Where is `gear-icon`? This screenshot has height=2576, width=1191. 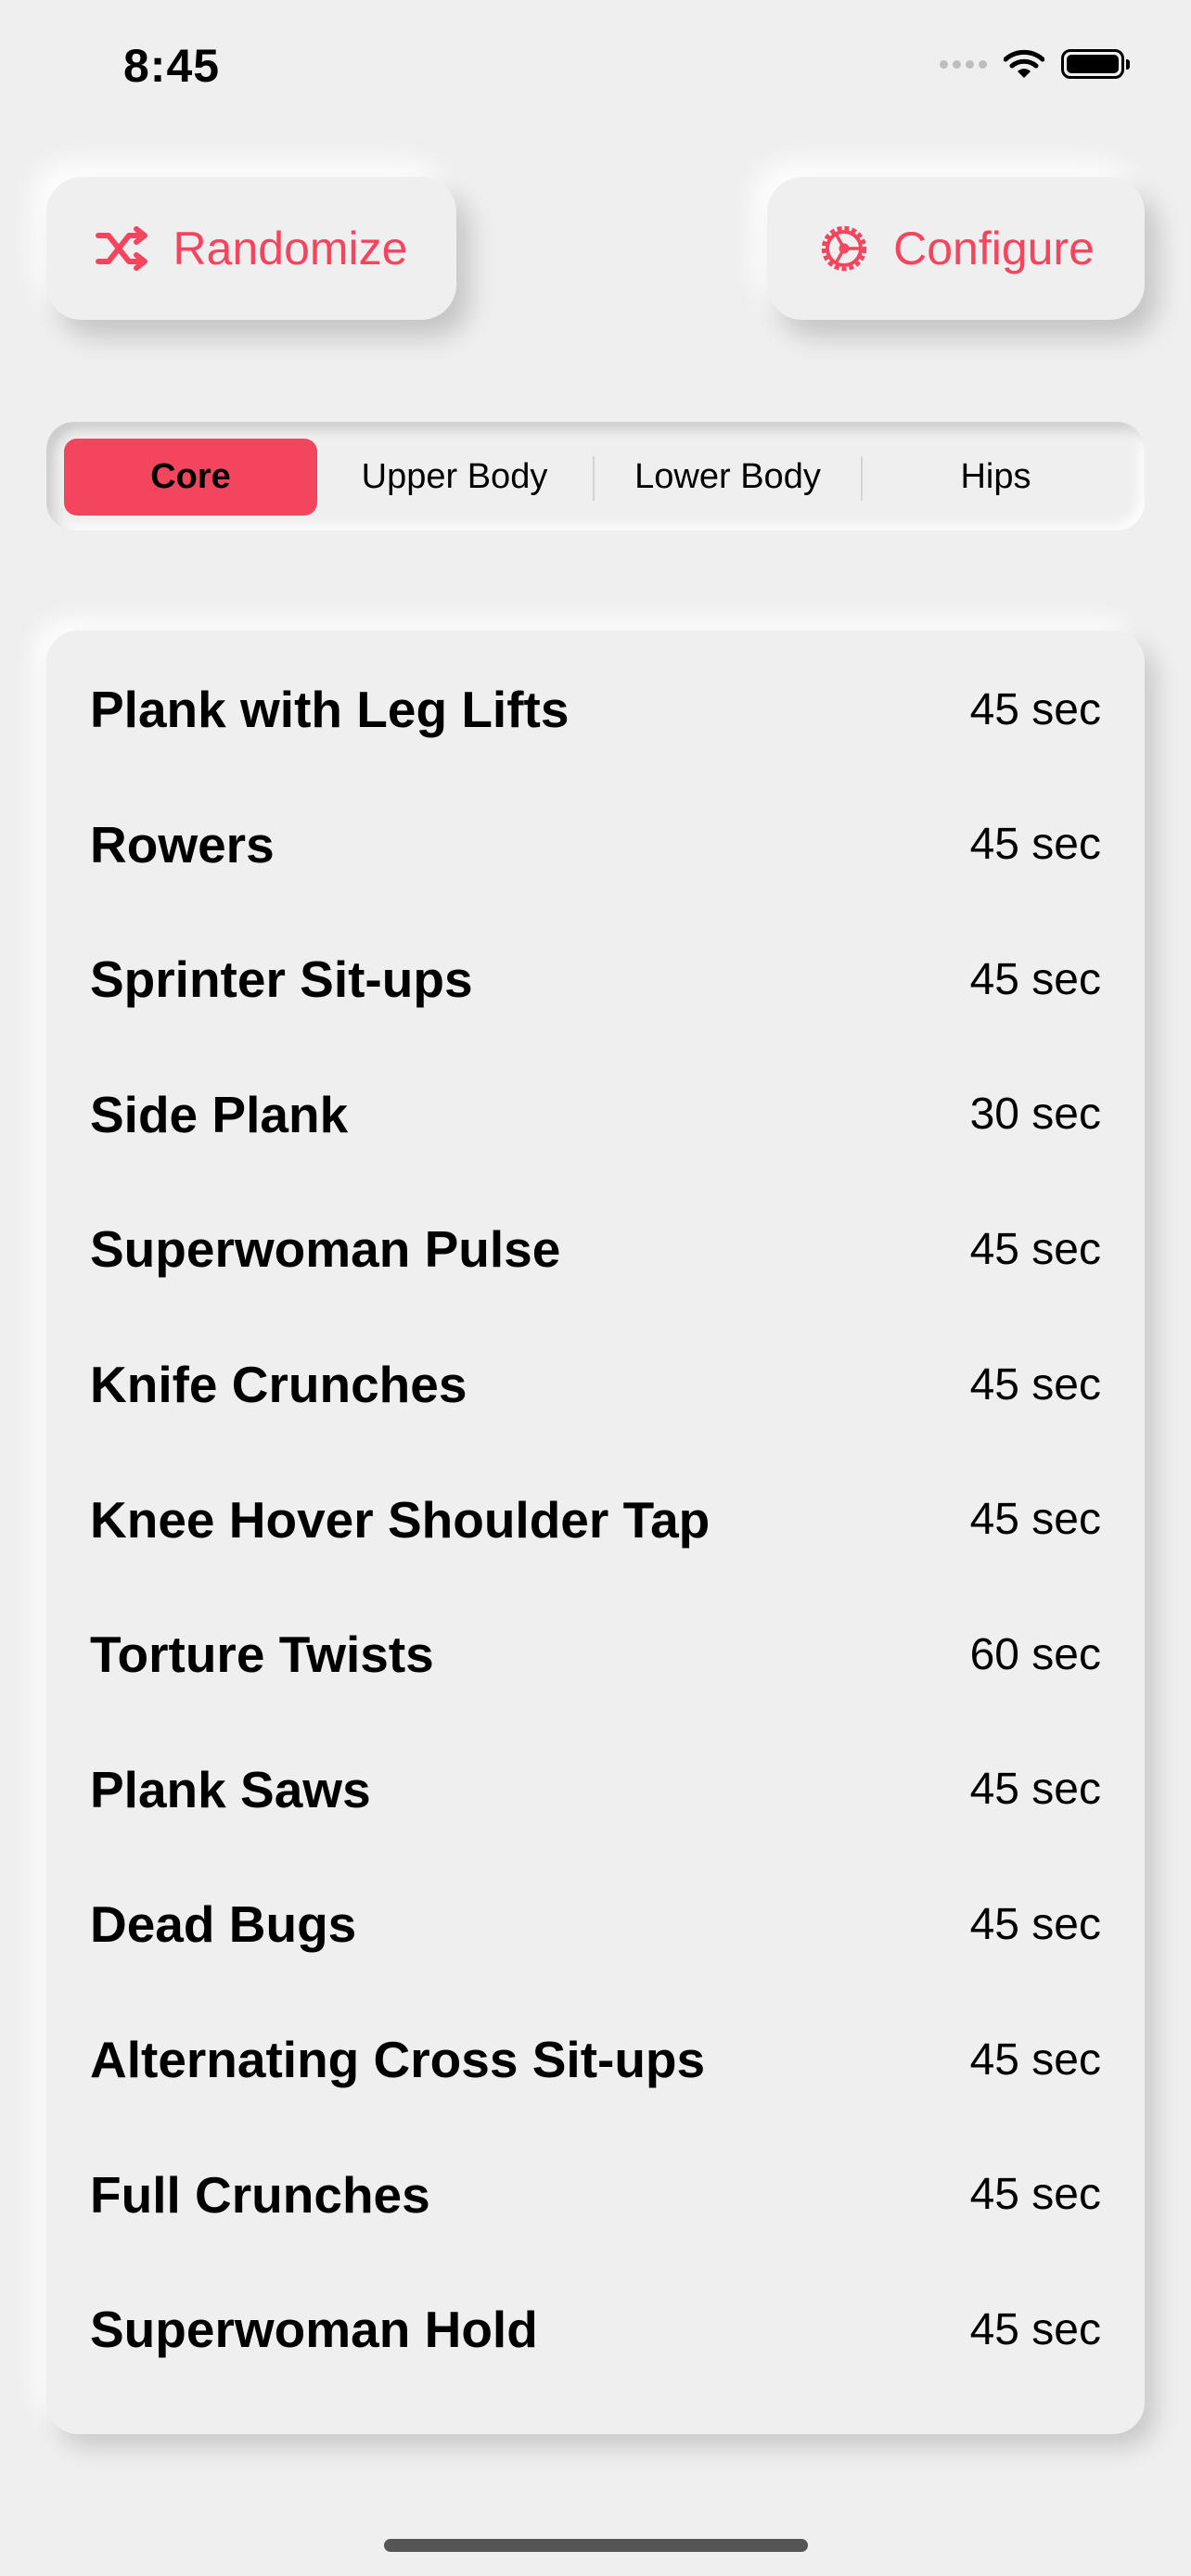
gear-icon is located at coordinates (844, 249).